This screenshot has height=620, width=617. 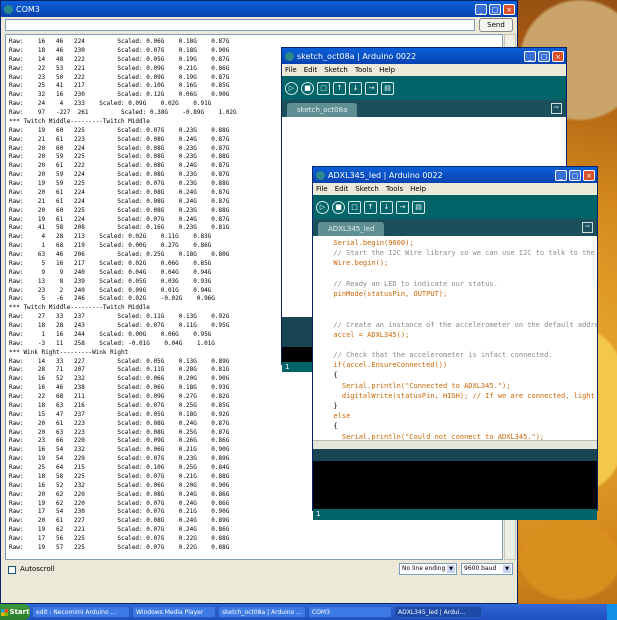 I want to click on line-ending-value: No line ending, so click(x=424, y=568).